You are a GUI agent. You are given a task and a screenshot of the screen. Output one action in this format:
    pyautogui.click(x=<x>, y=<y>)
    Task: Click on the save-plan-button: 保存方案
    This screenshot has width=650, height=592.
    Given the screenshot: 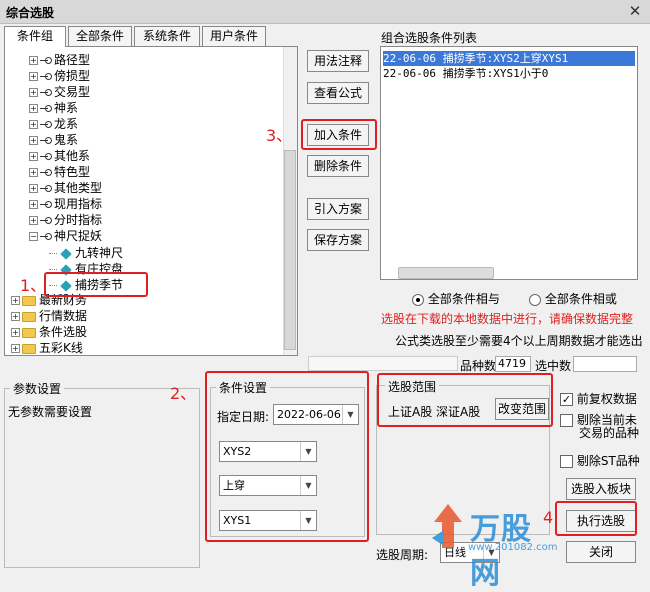 What is the action you would take?
    pyautogui.click(x=338, y=240)
    